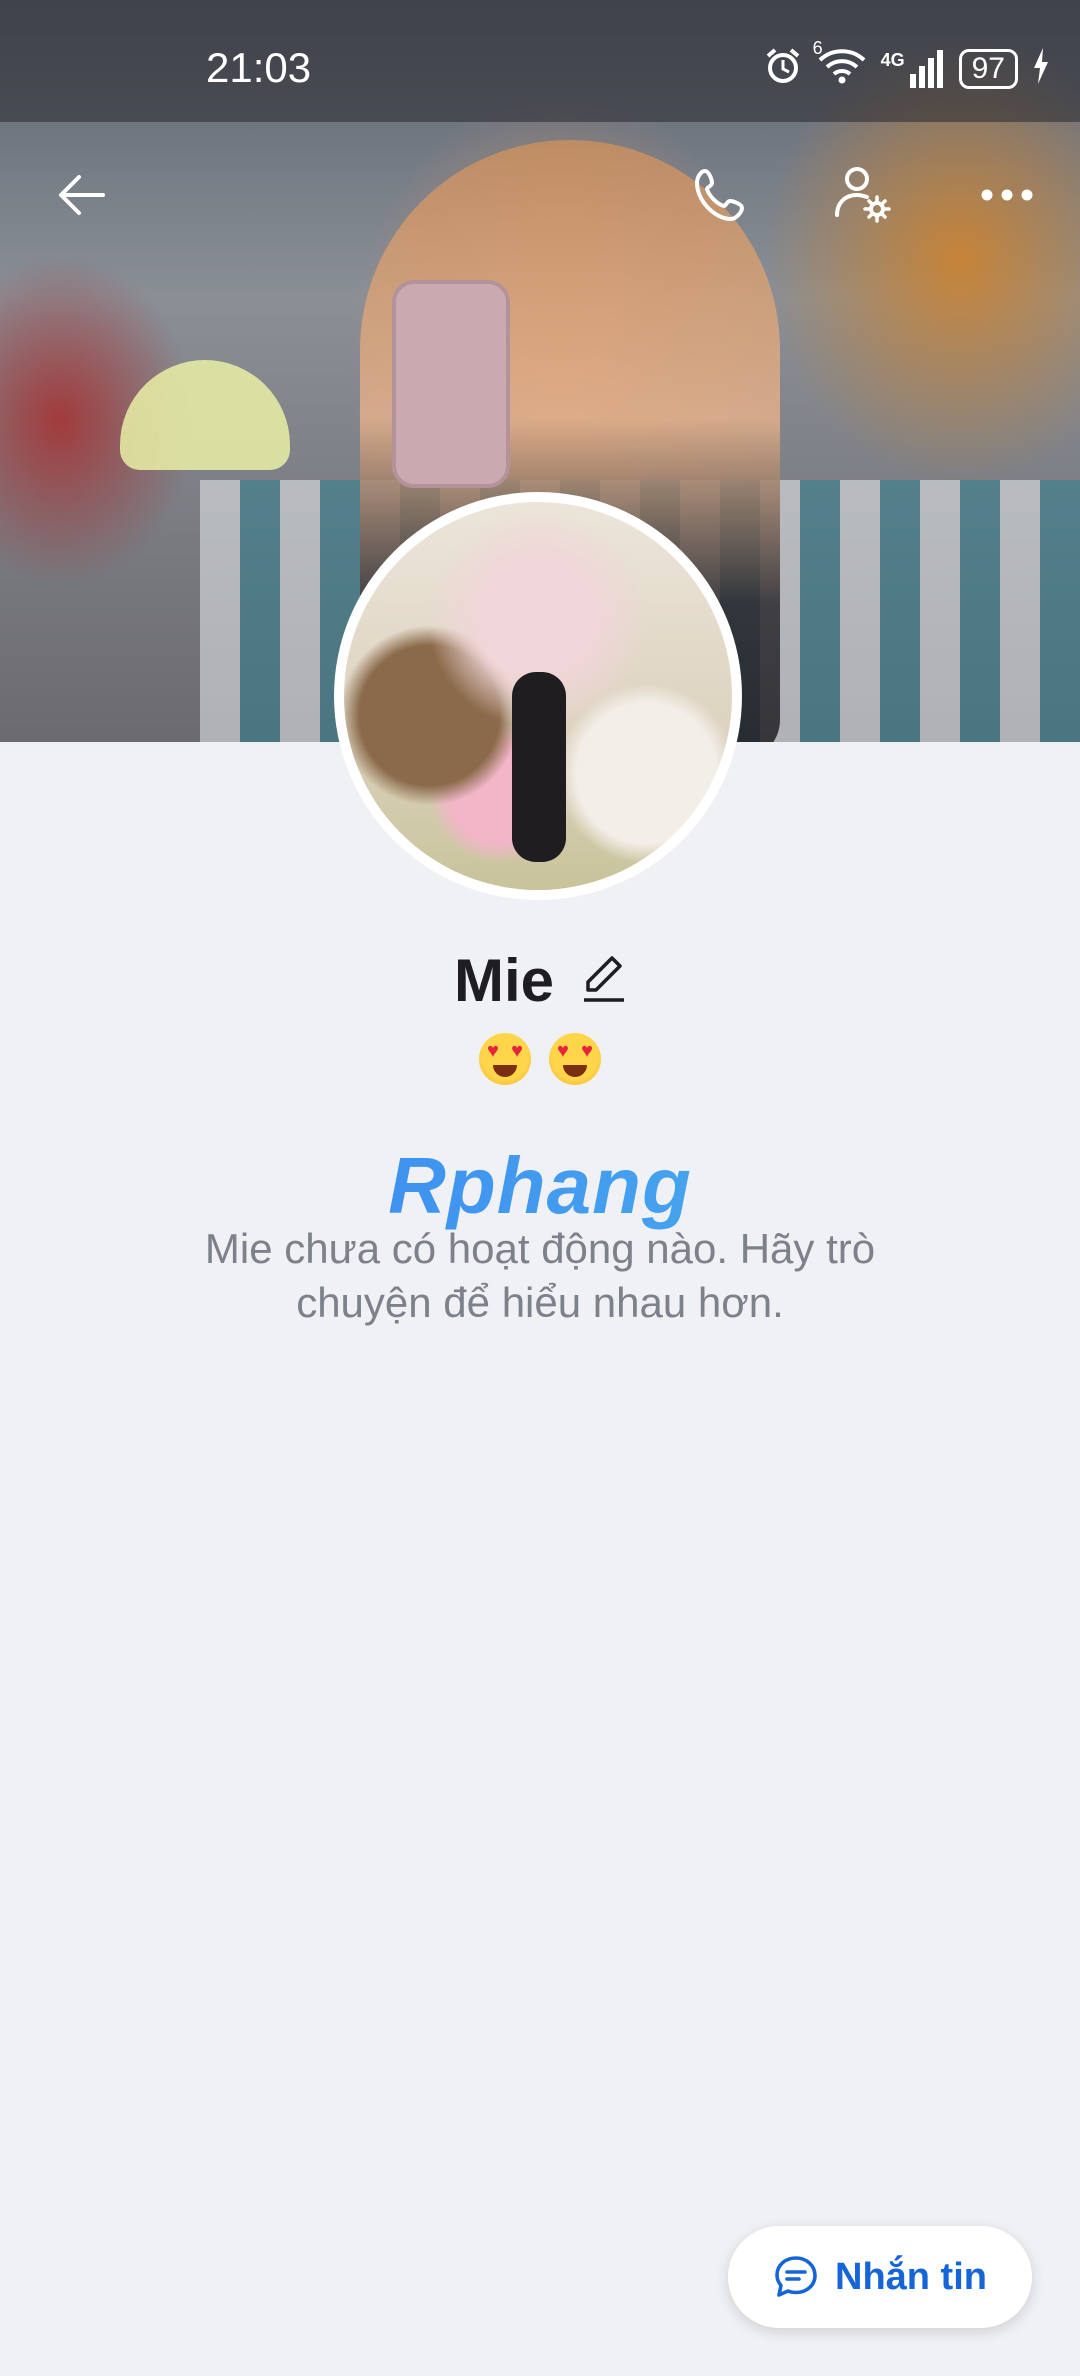 This screenshot has height=2376, width=1080. I want to click on alarm-icon, so click(783, 68).